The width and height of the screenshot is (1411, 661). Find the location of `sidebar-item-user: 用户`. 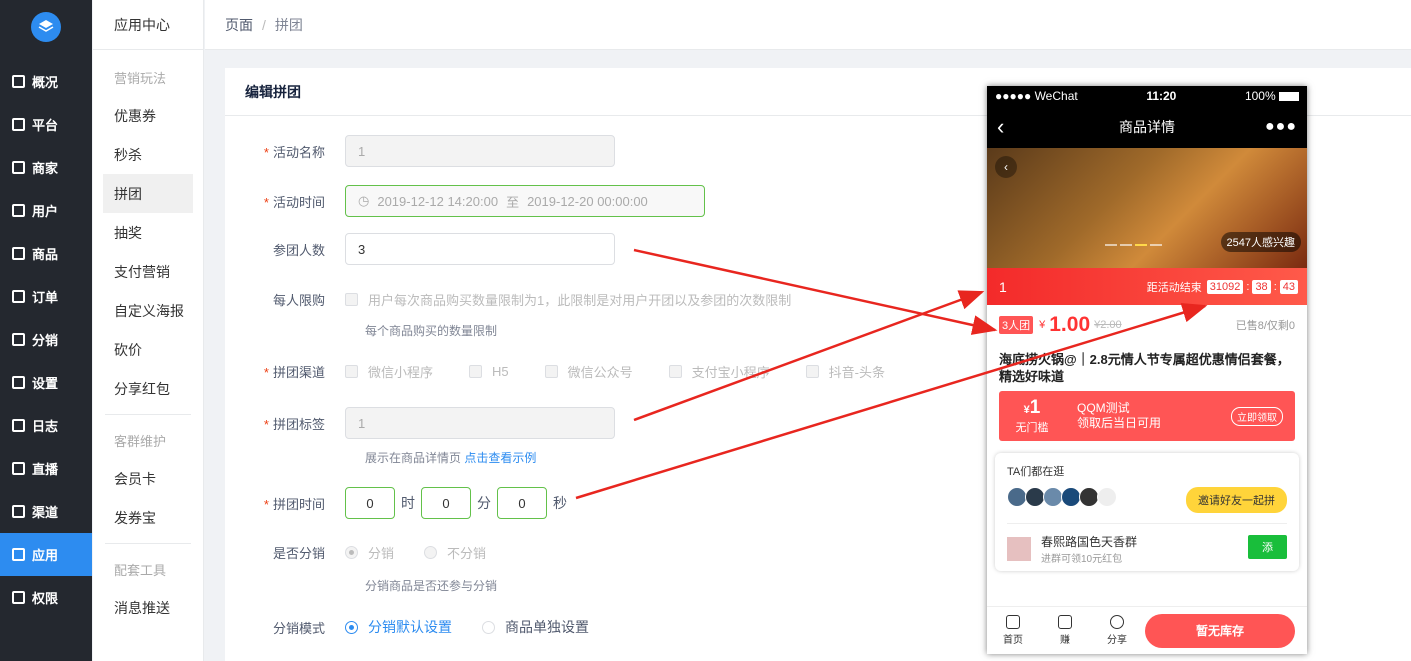

sidebar-item-user: 用户 is located at coordinates (46, 210).